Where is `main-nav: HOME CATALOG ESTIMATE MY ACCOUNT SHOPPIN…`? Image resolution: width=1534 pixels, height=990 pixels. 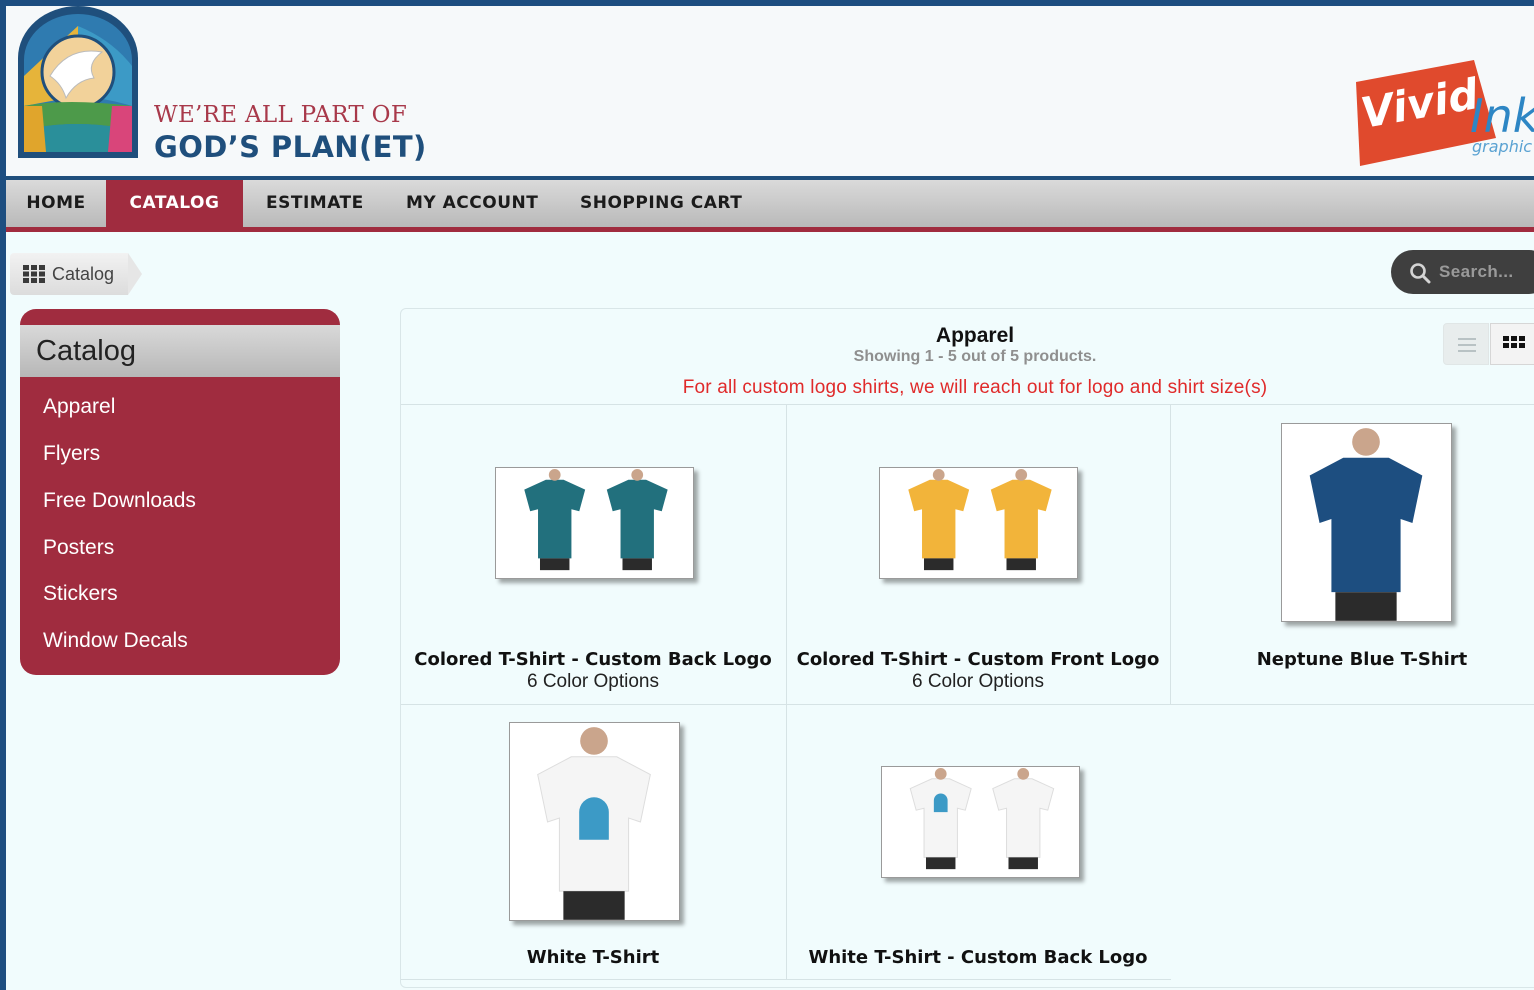
main-nav: HOME CATALOG ESTIMATE MY ACCOUNT SHOPPIN… is located at coordinates (770, 206).